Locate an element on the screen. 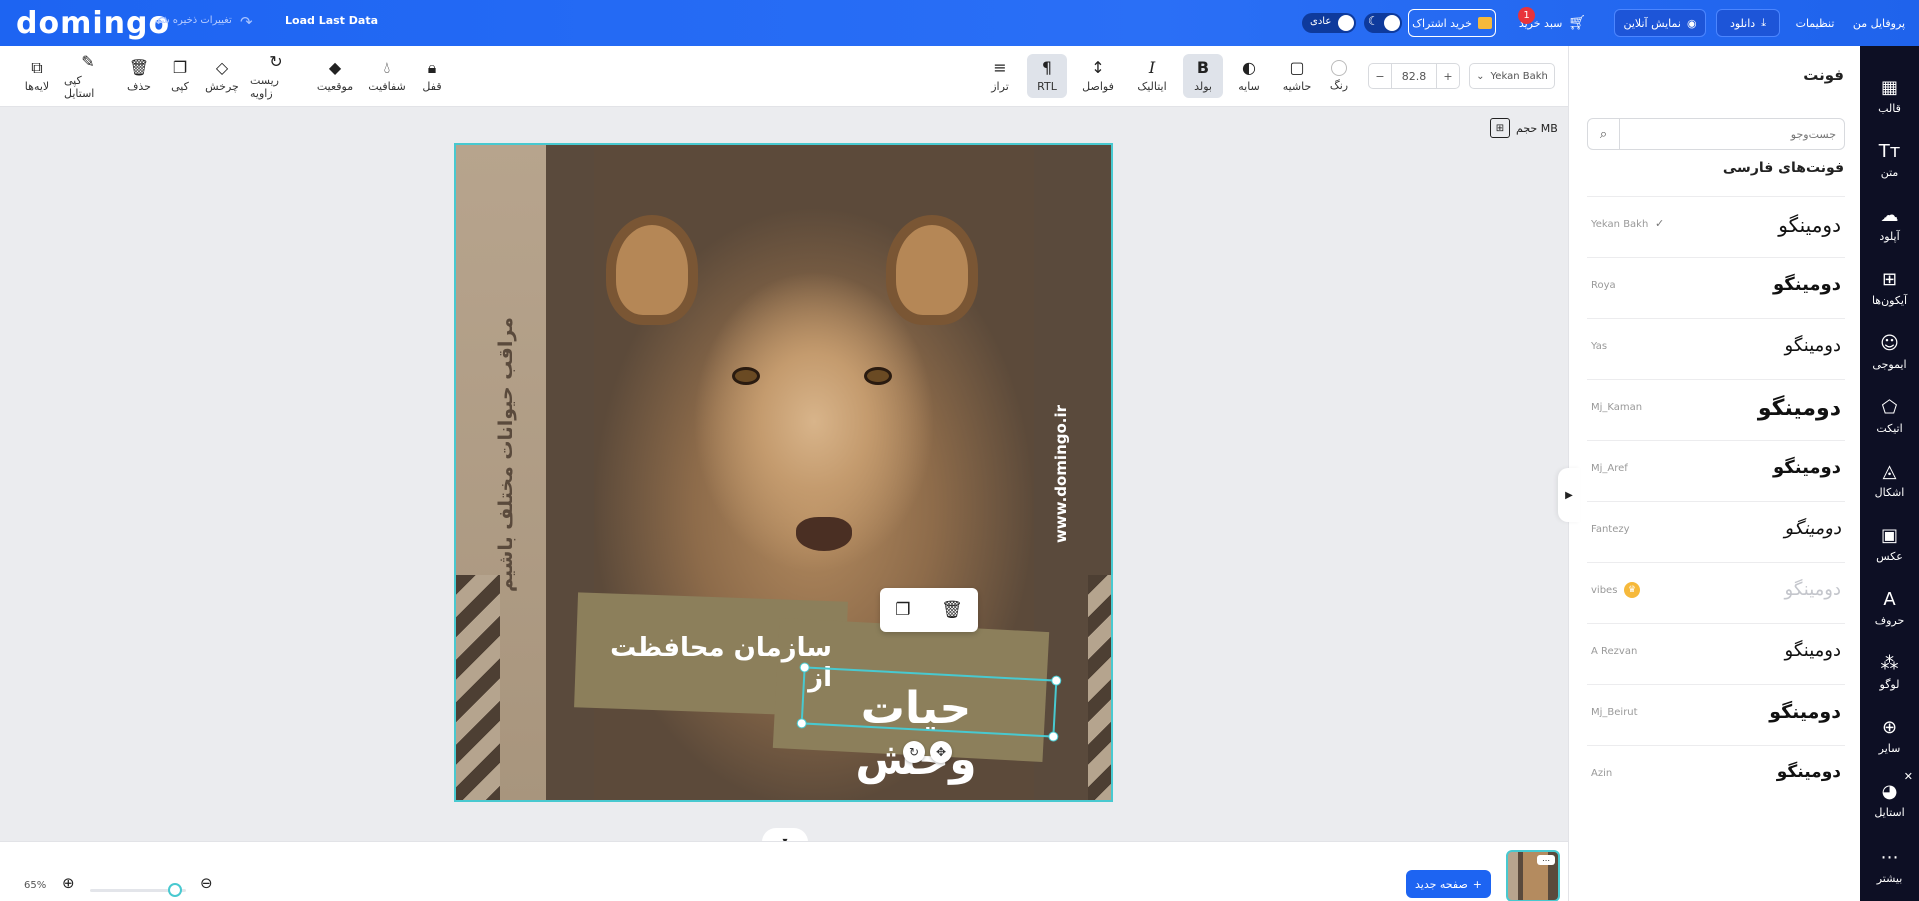  font-item: Yekan Bakh ✓ دومینگو is located at coordinates (1716, 226).